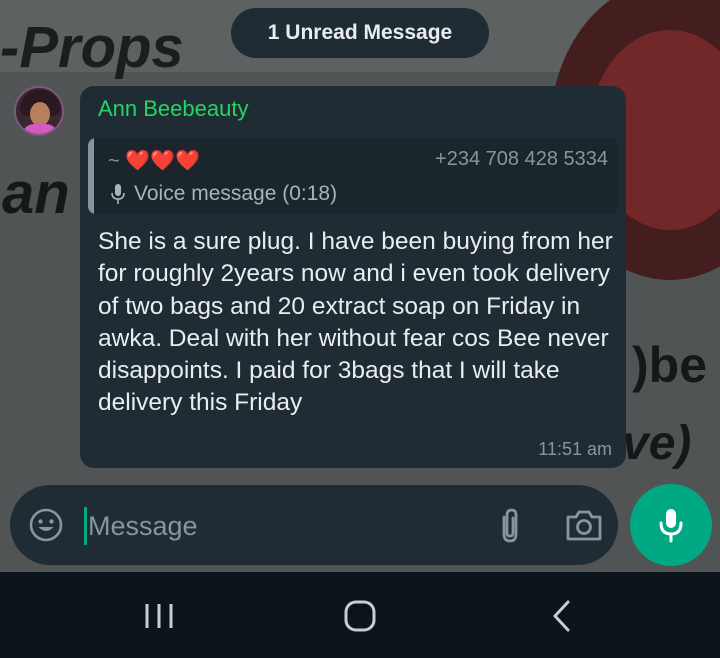 The width and height of the screenshot is (720, 658). Describe the element at coordinates (159, 616) in the screenshot. I see `recents-icon` at that location.